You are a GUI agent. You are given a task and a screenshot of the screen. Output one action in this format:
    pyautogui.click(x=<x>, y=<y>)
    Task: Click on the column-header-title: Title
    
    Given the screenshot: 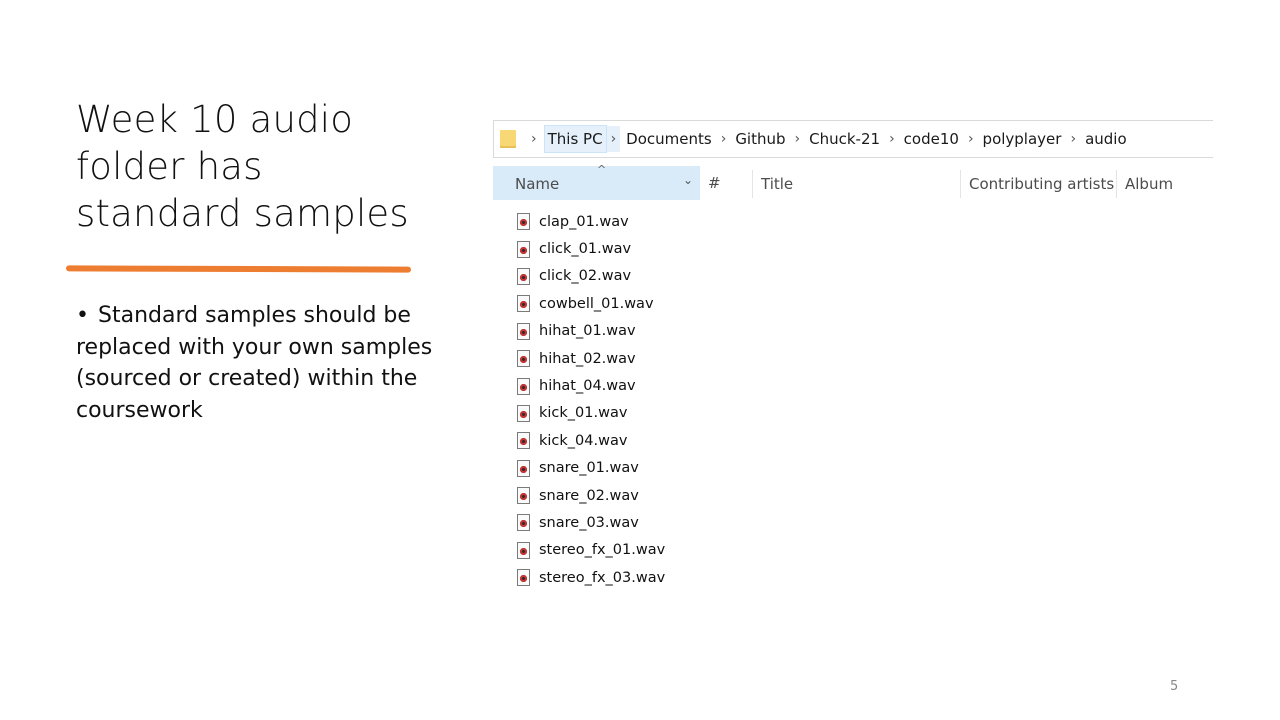 What is the action you would take?
    pyautogui.click(x=777, y=184)
    